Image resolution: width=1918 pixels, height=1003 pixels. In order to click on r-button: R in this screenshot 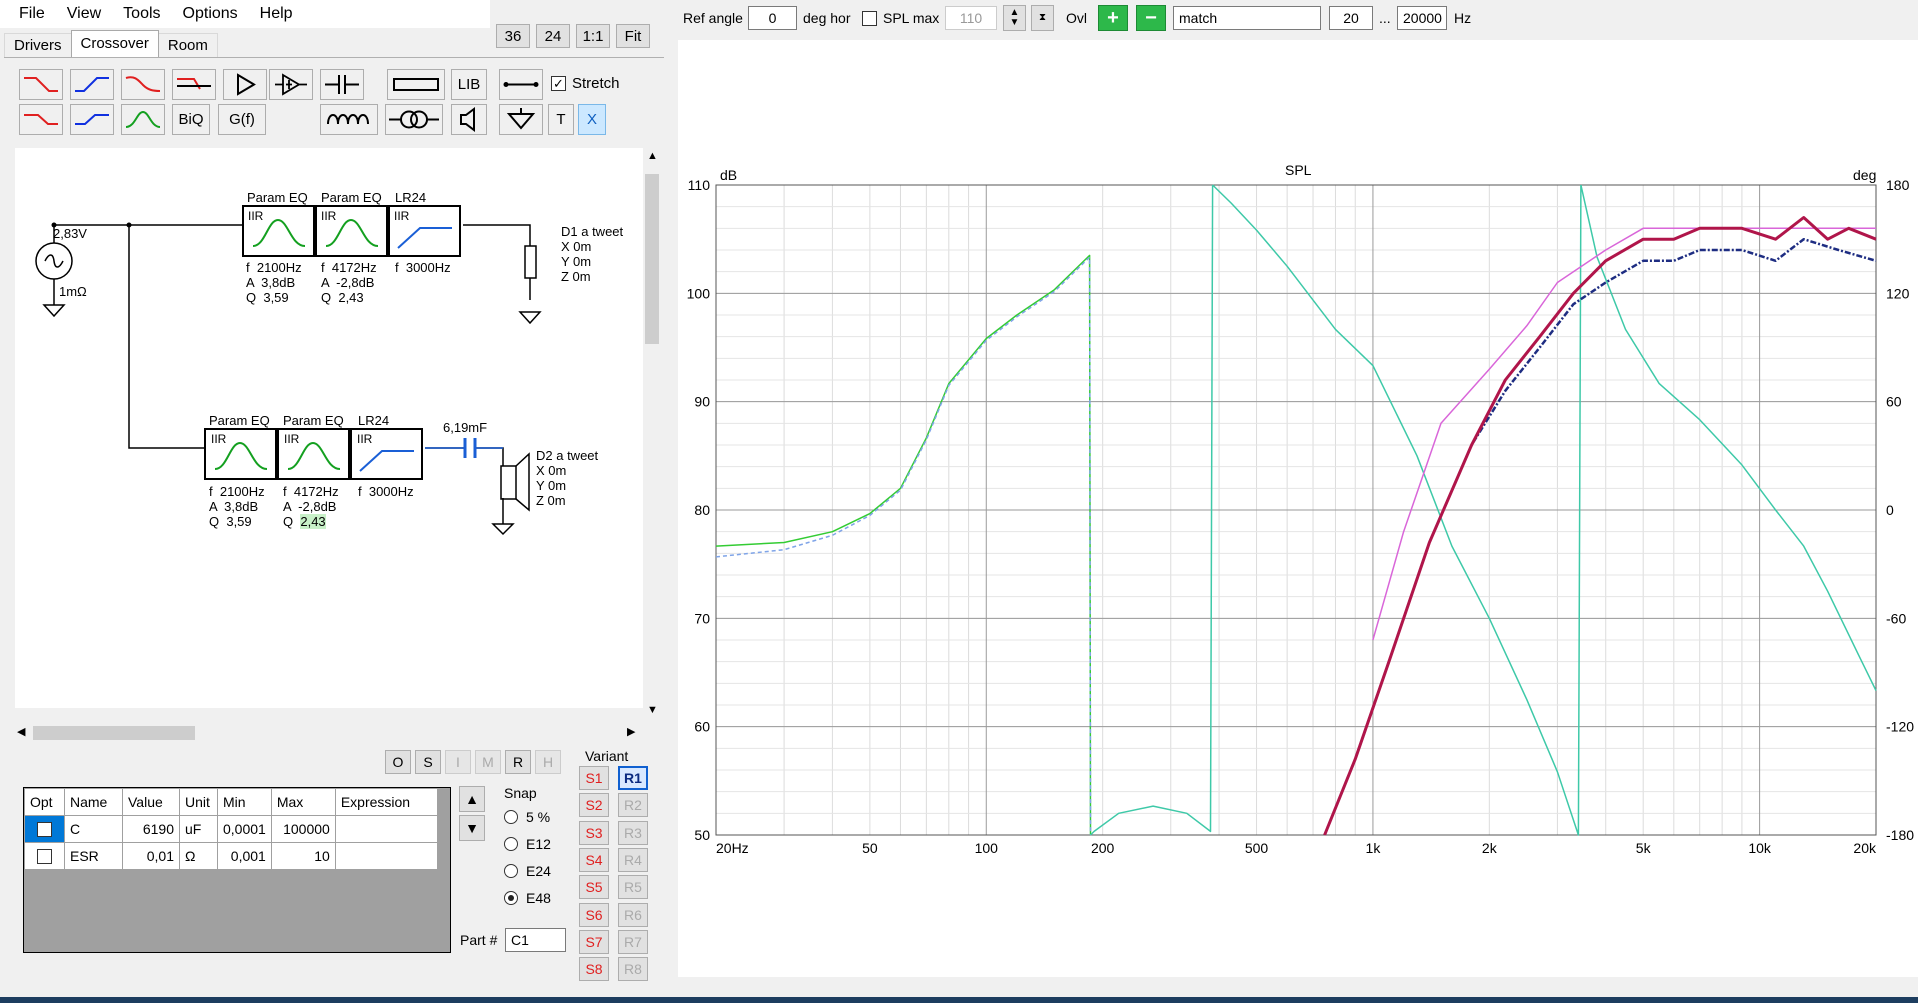, I will do `click(518, 762)`.